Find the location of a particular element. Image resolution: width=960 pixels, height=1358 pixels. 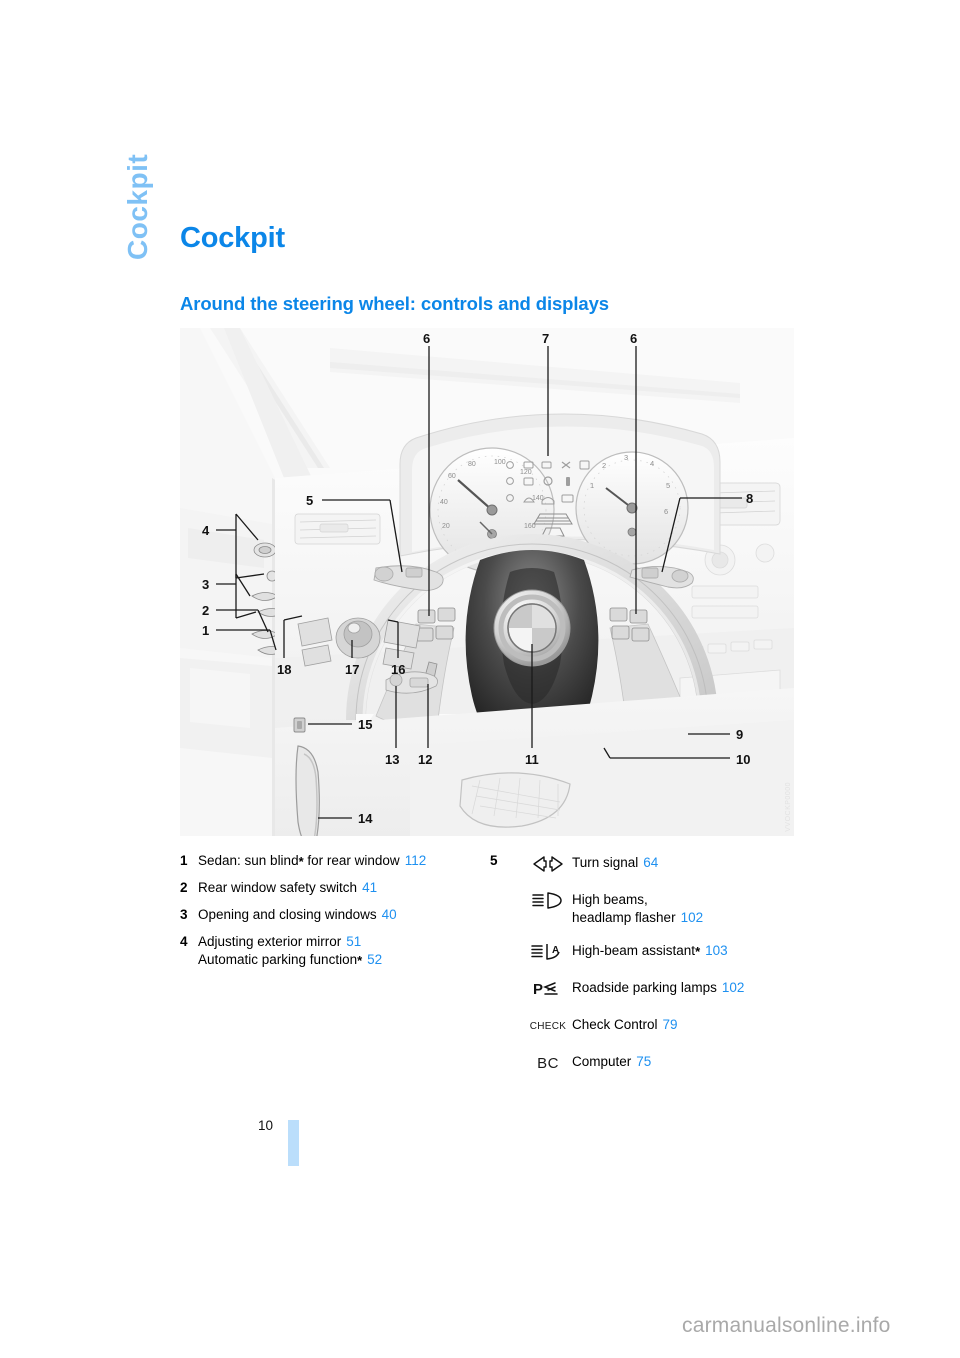

check-control-icon: CHECK is located at coordinates (548, 1026).